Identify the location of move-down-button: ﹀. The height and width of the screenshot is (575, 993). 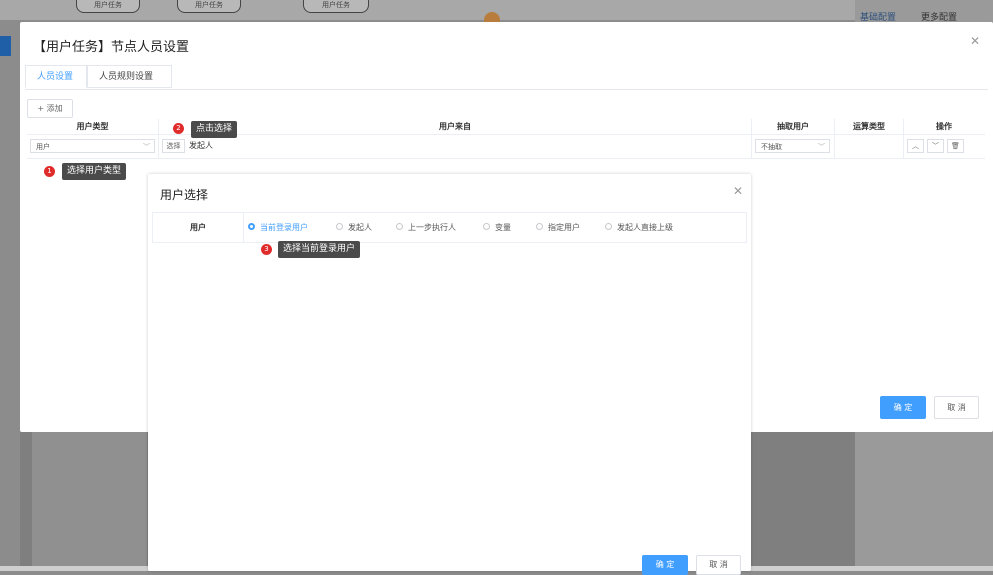
(935, 146).